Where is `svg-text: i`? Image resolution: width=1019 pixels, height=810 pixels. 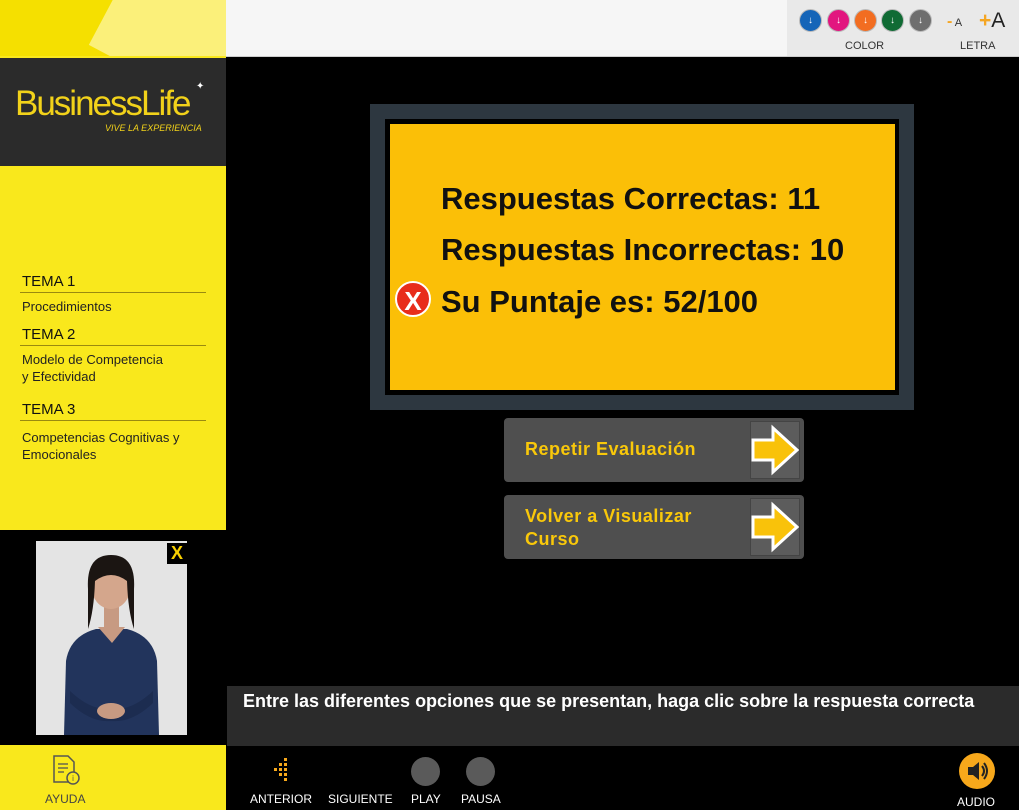
svg-text: i is located at coordinates (73, 778).